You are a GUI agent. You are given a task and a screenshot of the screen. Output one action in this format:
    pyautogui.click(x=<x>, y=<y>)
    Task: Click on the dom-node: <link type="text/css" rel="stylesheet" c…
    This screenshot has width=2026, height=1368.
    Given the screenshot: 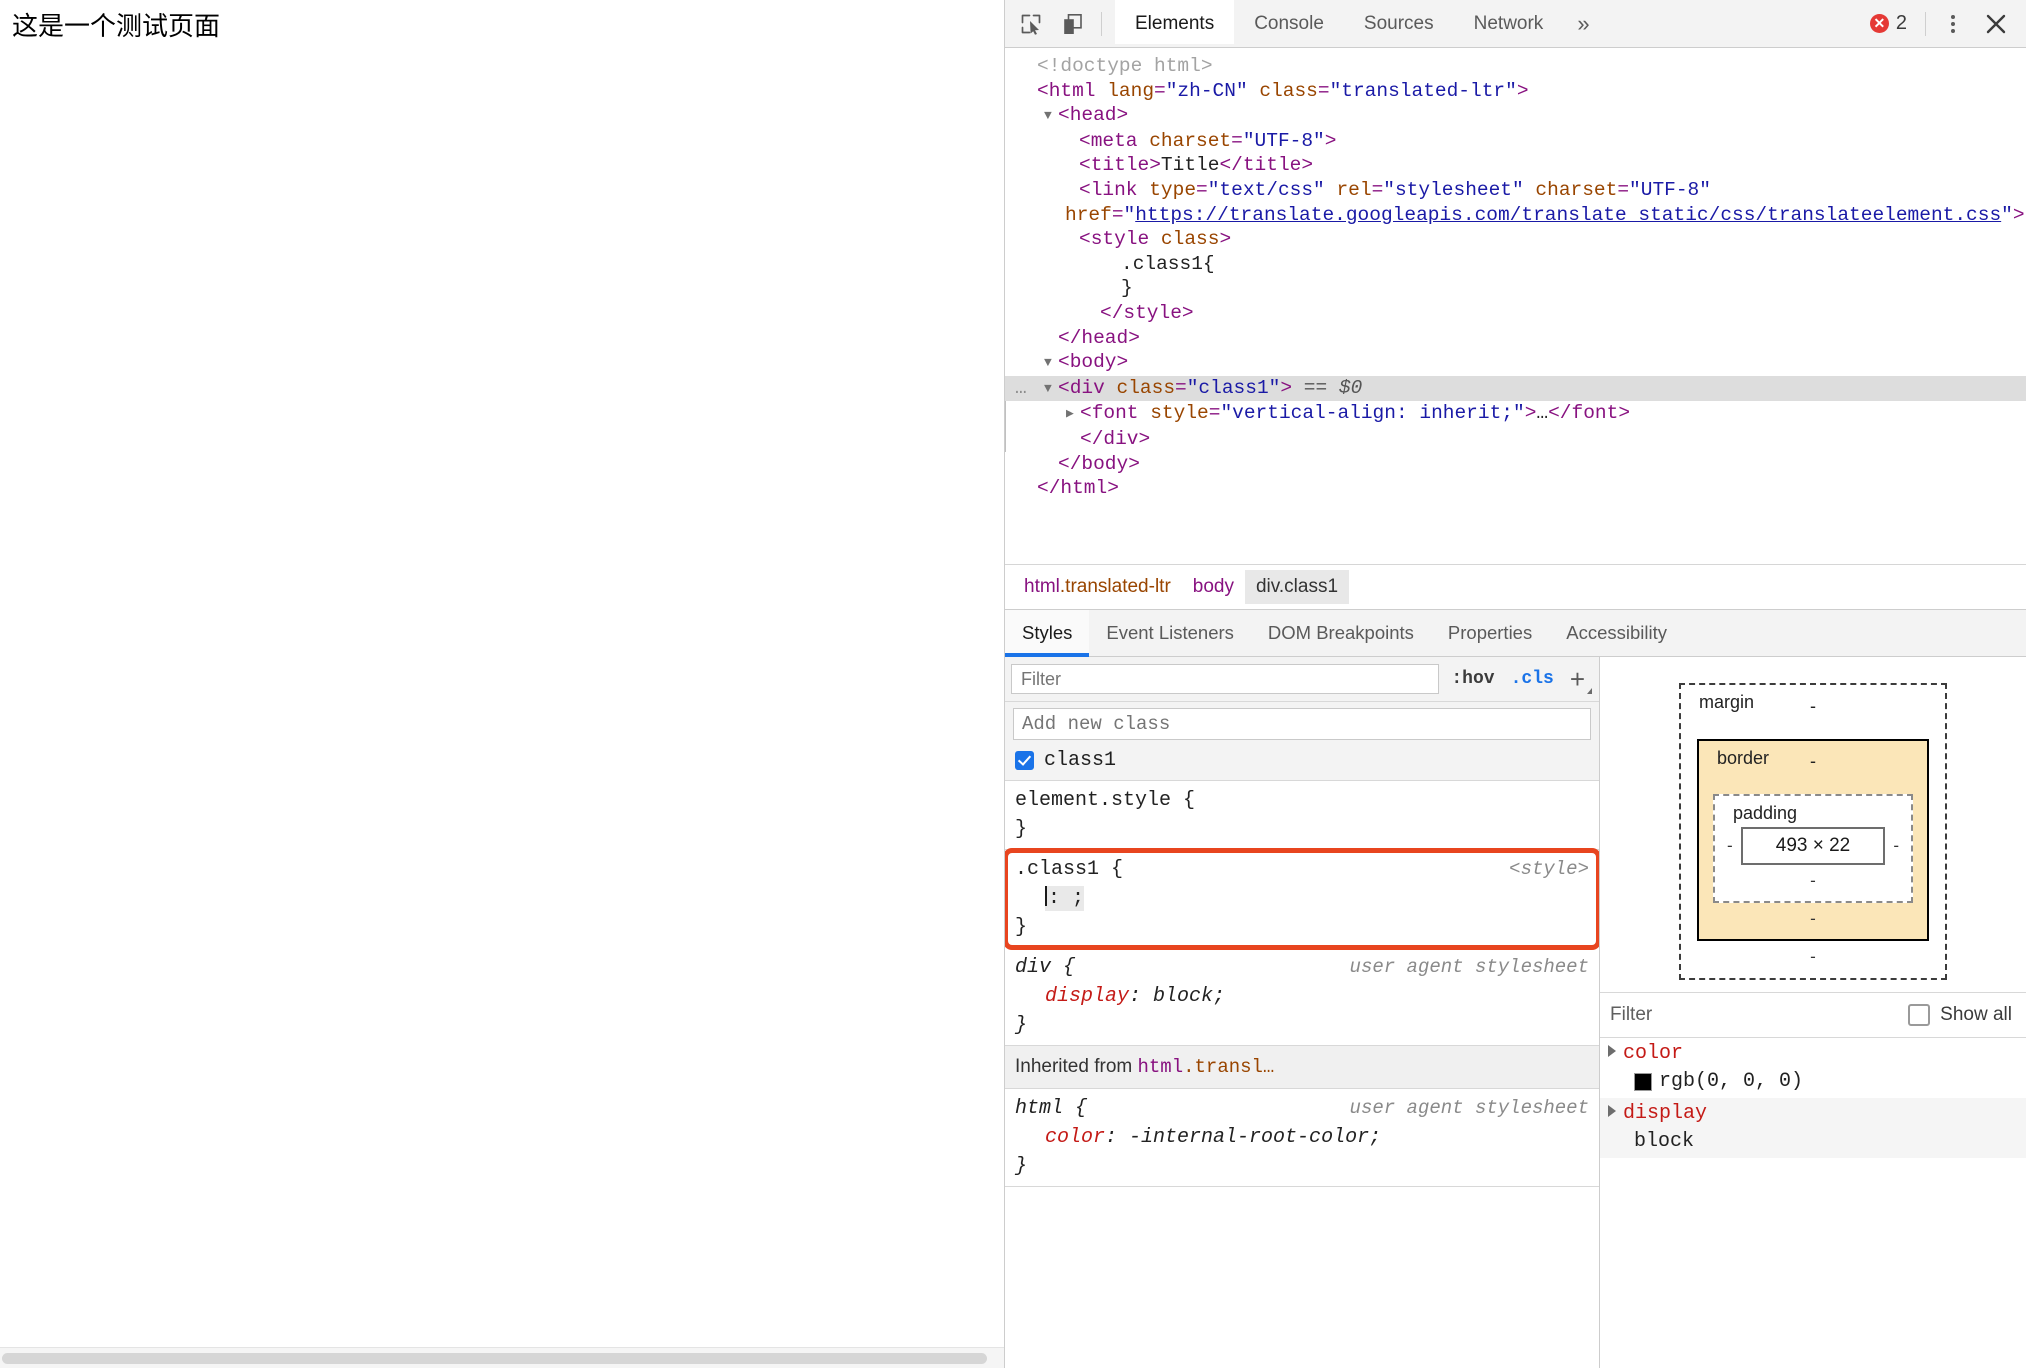 What is the action you would take?
    pyautogui.click(x=1515, y=202)
    